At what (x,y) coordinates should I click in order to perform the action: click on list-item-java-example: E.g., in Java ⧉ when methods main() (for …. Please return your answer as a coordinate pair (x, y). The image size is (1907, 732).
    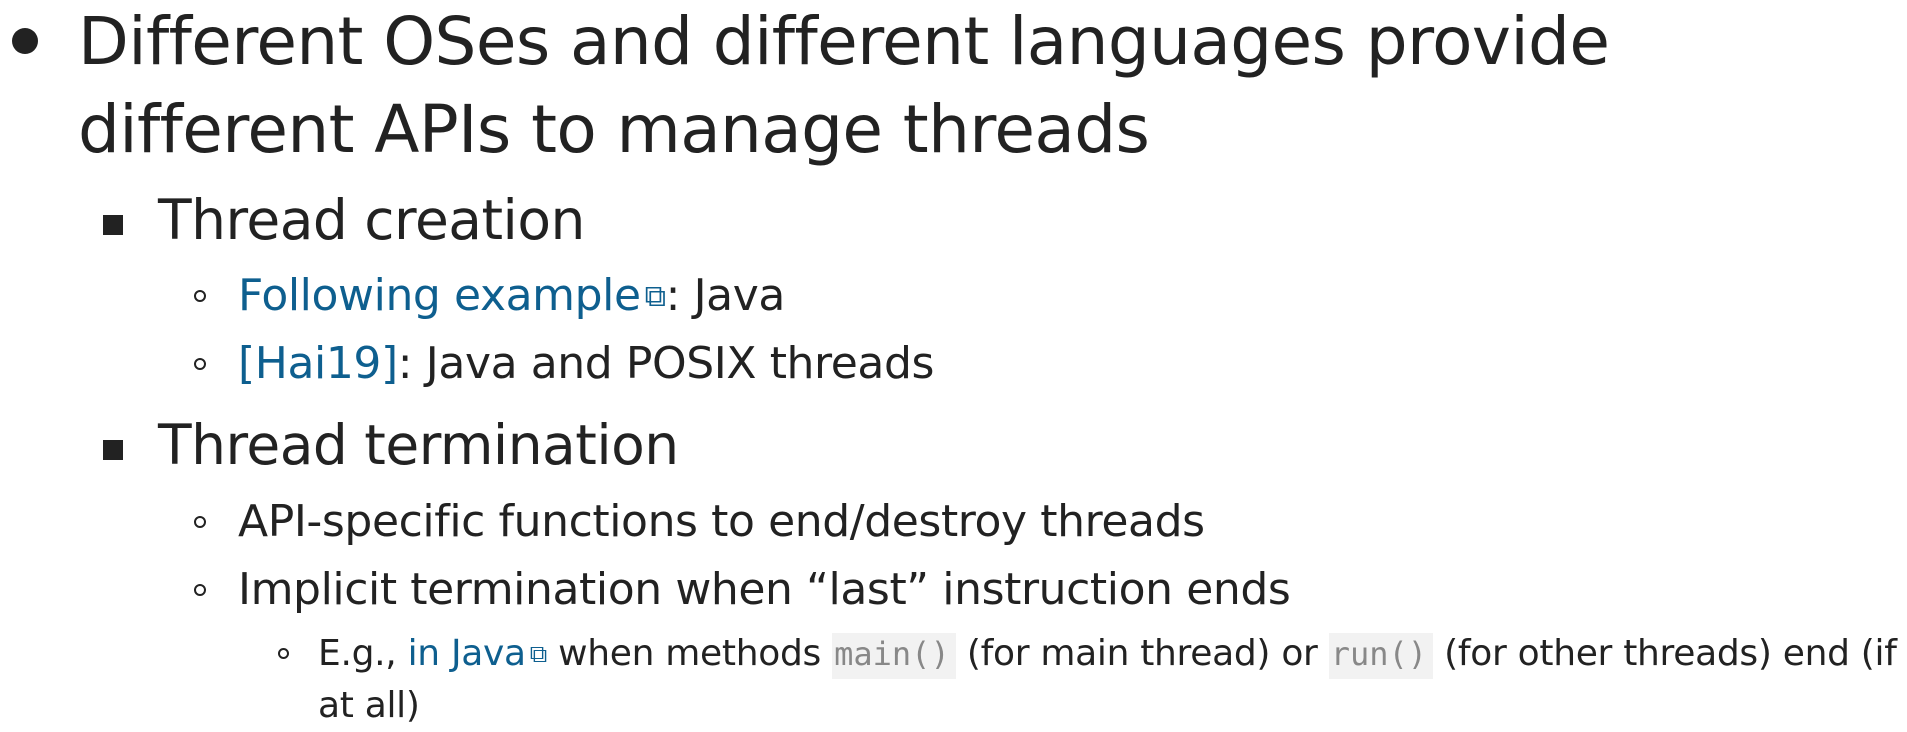
    Looking at the image, I should click on (1088, 680).